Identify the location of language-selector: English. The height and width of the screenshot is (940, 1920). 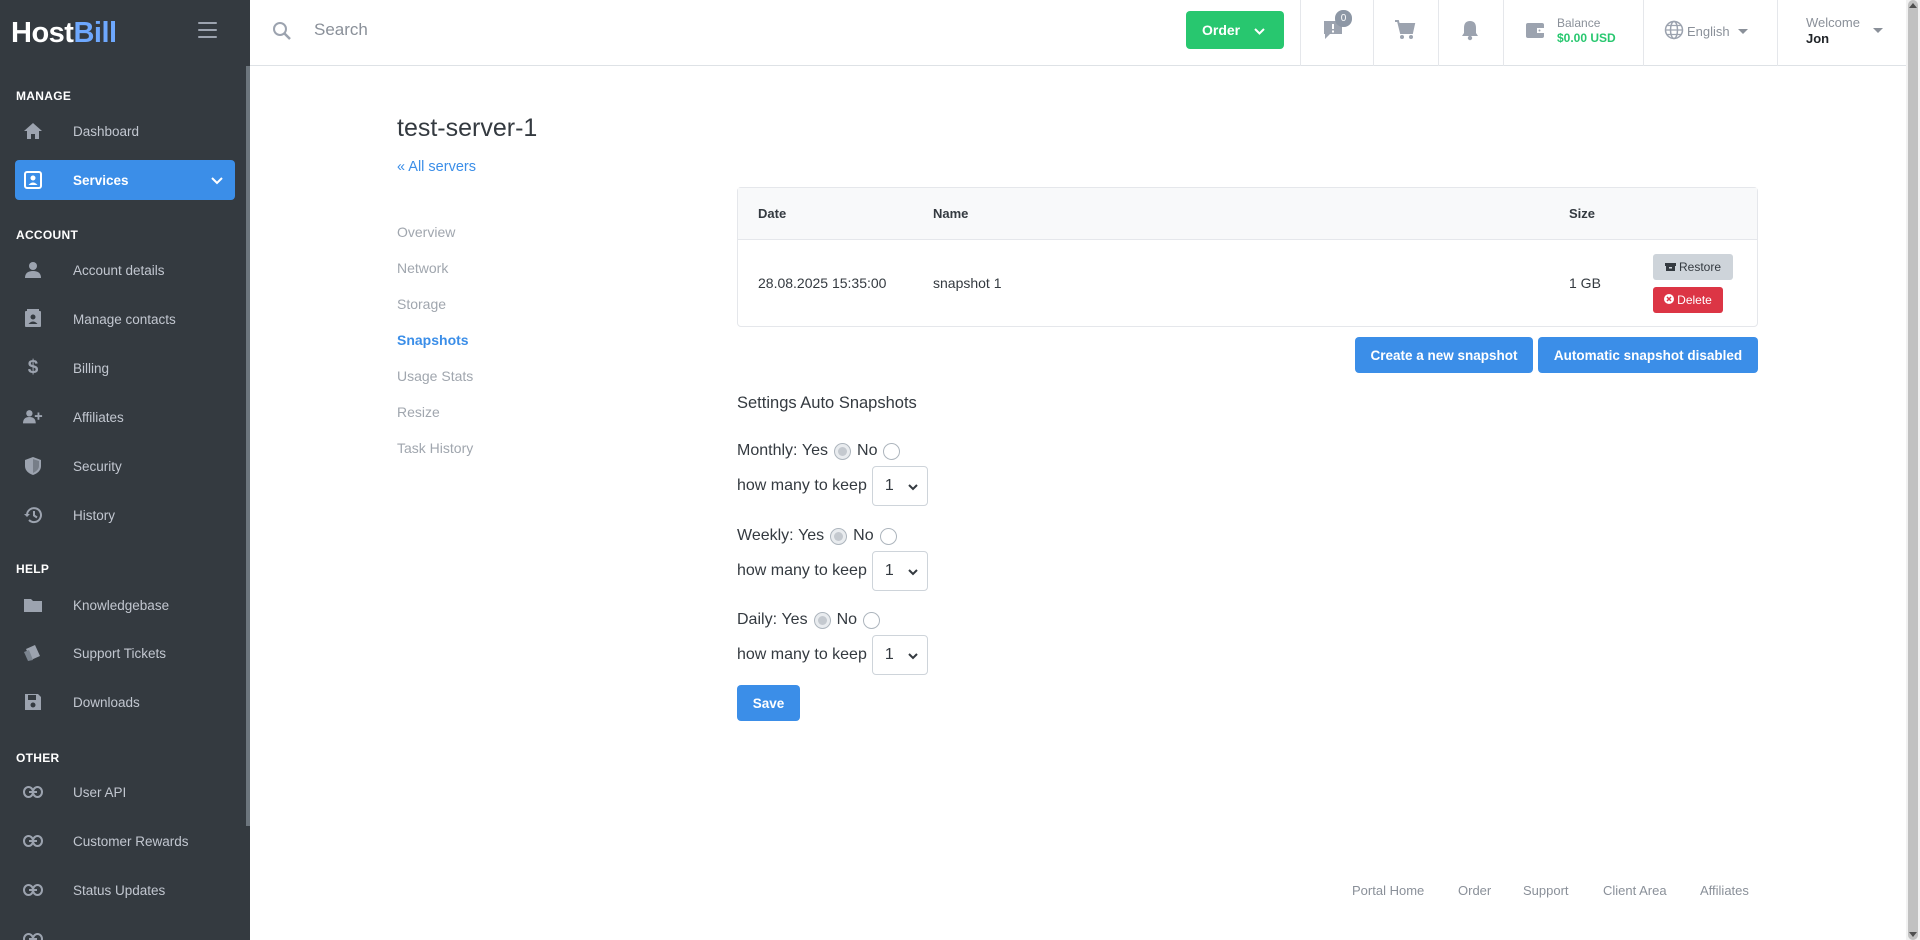
(1706, 31).